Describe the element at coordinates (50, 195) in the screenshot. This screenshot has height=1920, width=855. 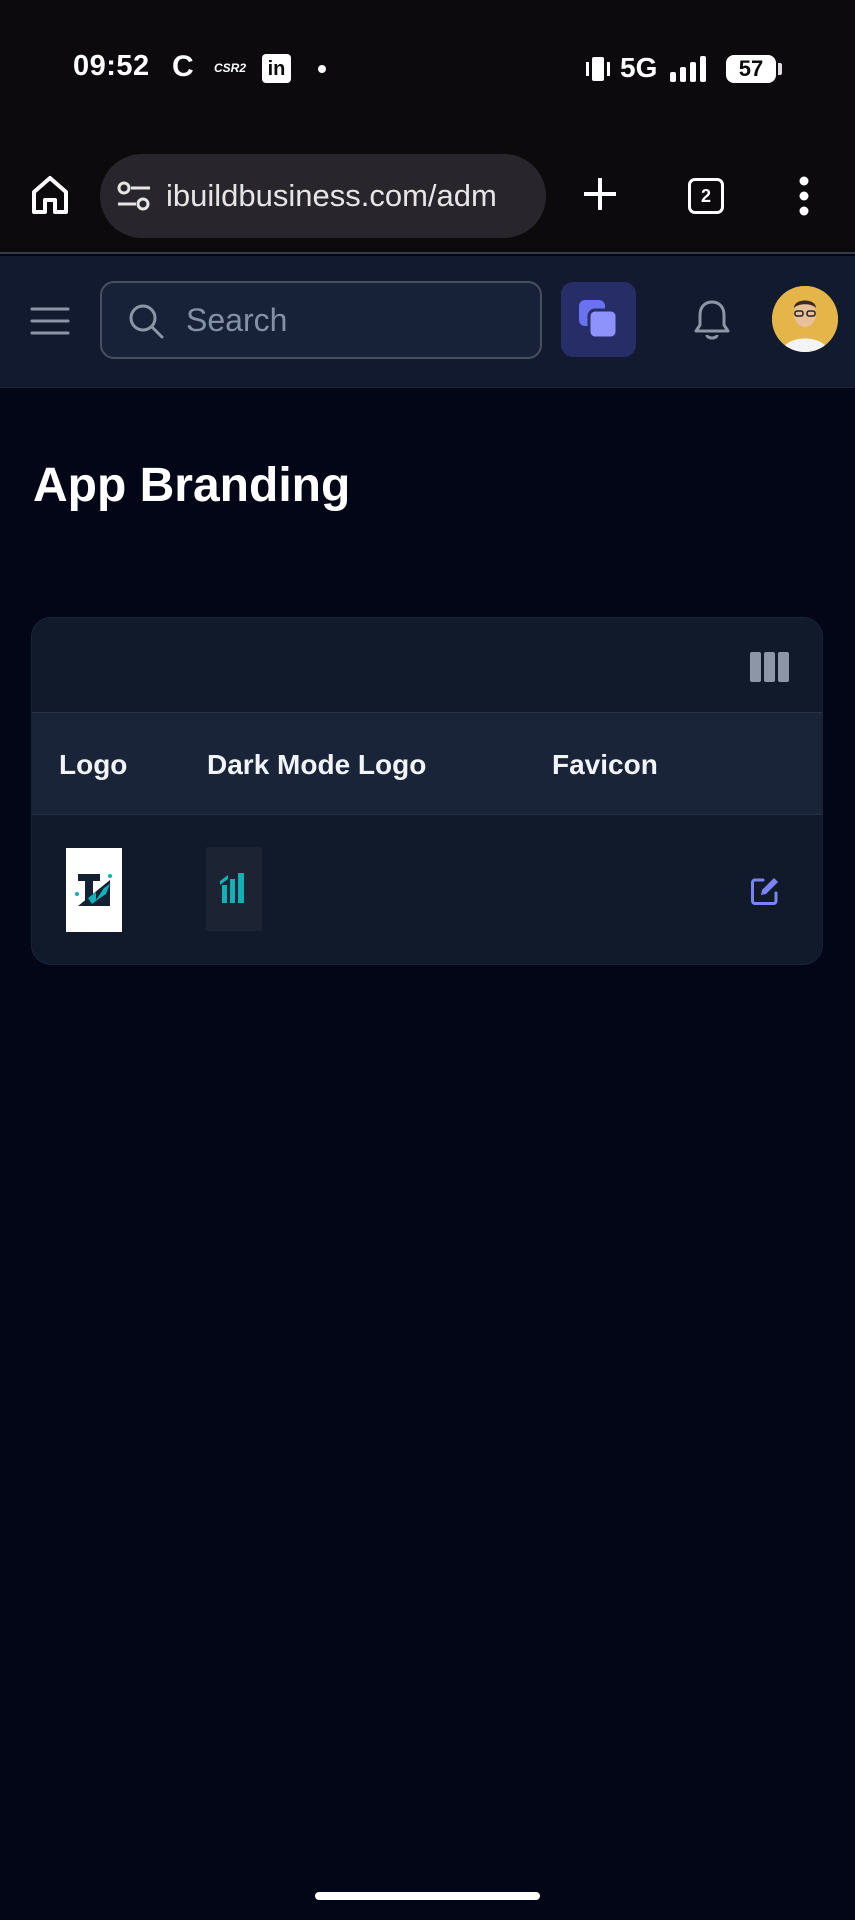
I see `home-icon` at that location.